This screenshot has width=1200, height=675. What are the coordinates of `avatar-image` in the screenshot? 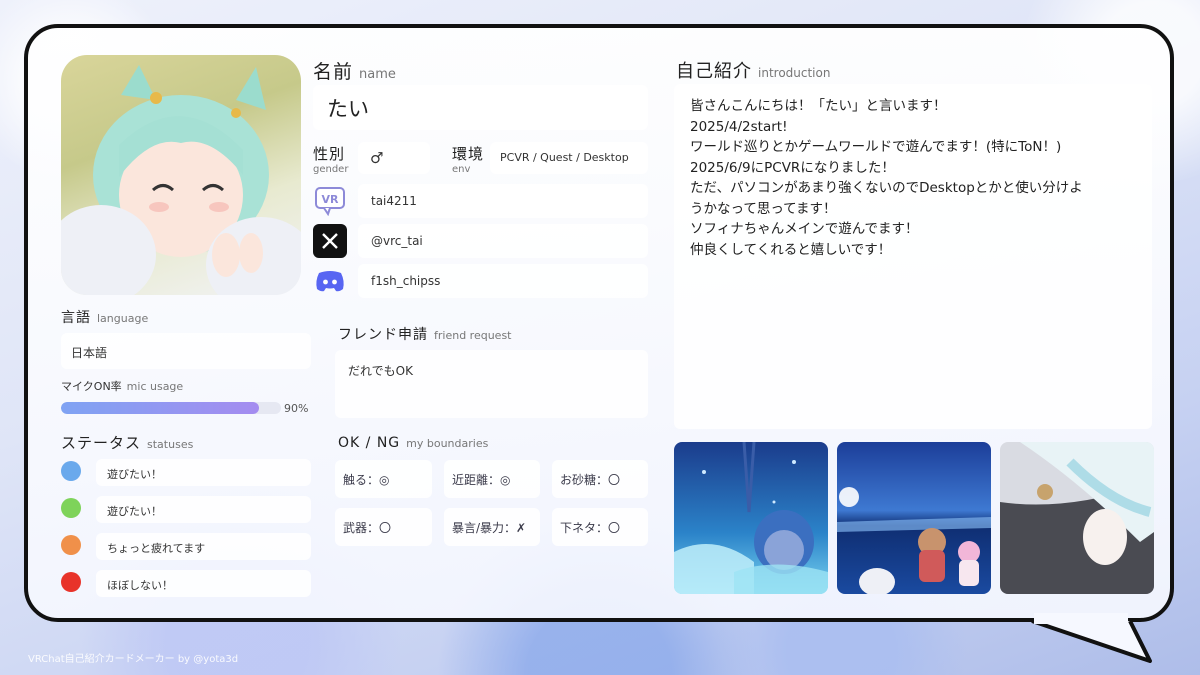 It's located at (181, 175).